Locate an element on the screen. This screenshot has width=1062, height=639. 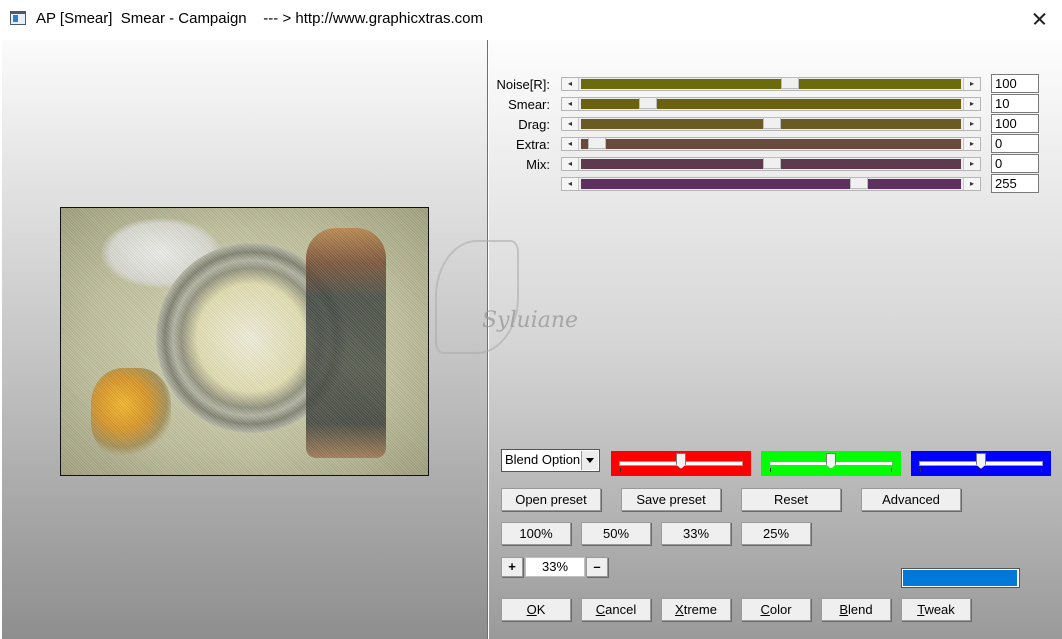
red-slider-thumb is located at coordinates (681, 461).